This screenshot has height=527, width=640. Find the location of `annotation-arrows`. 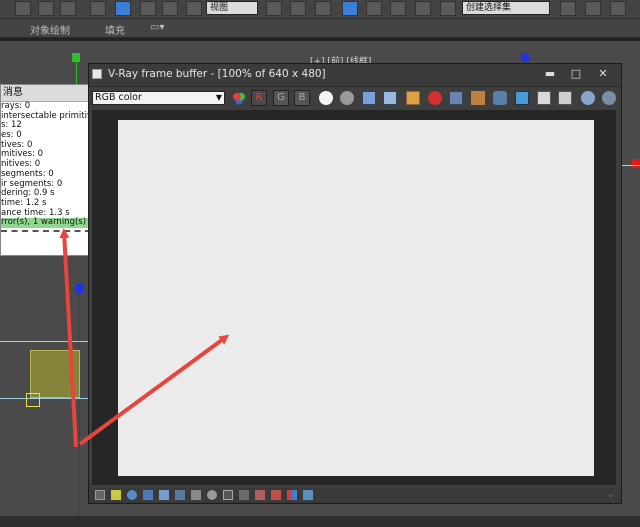

annotation-arrows is located at coordinates (144, 338).